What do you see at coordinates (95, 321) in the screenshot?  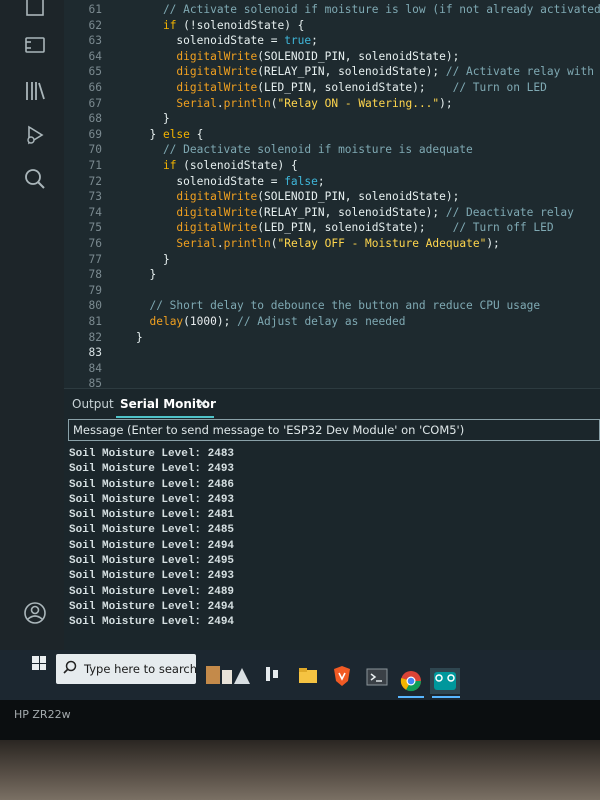 I see `line-number: 81` at bounding box center [95, 321].